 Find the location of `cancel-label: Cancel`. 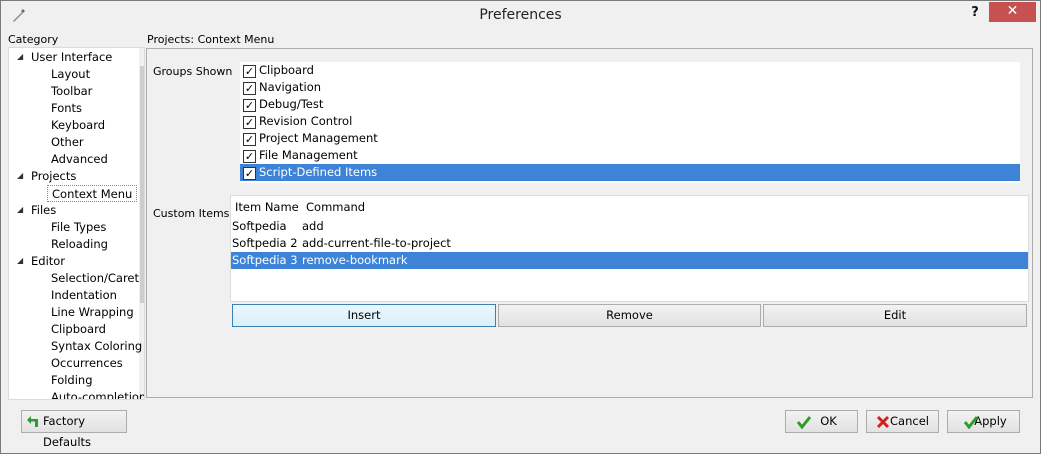

cancel-label: Cancel is located at coordinates (909, 421).